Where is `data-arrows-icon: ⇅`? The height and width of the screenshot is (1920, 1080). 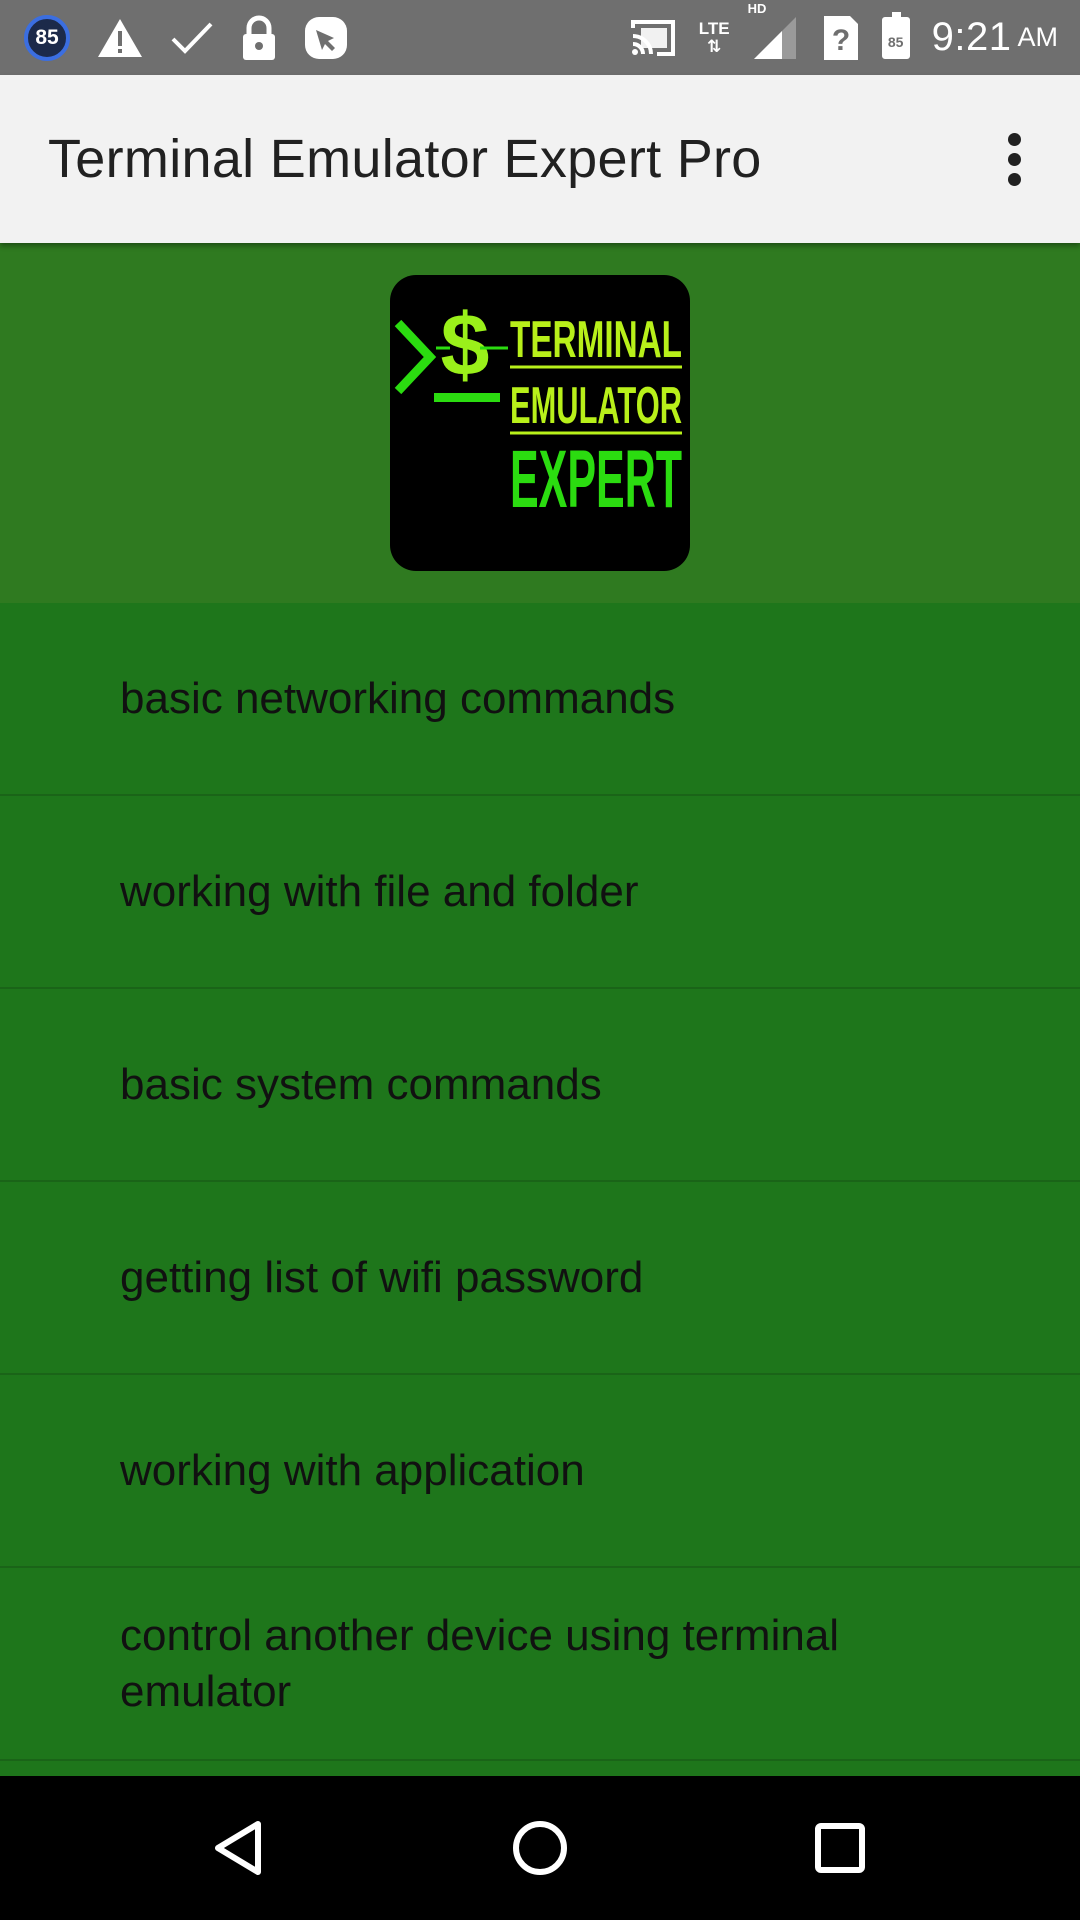 data-arrows-icon: ⇅ is located at coordinates (714, 46).